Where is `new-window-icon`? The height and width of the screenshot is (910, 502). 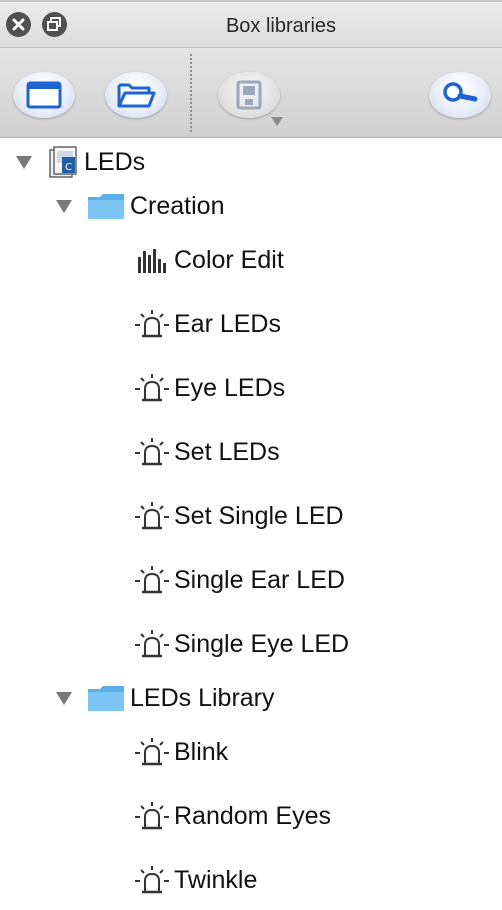 new-window-icon is located at coordinates (44, 95).